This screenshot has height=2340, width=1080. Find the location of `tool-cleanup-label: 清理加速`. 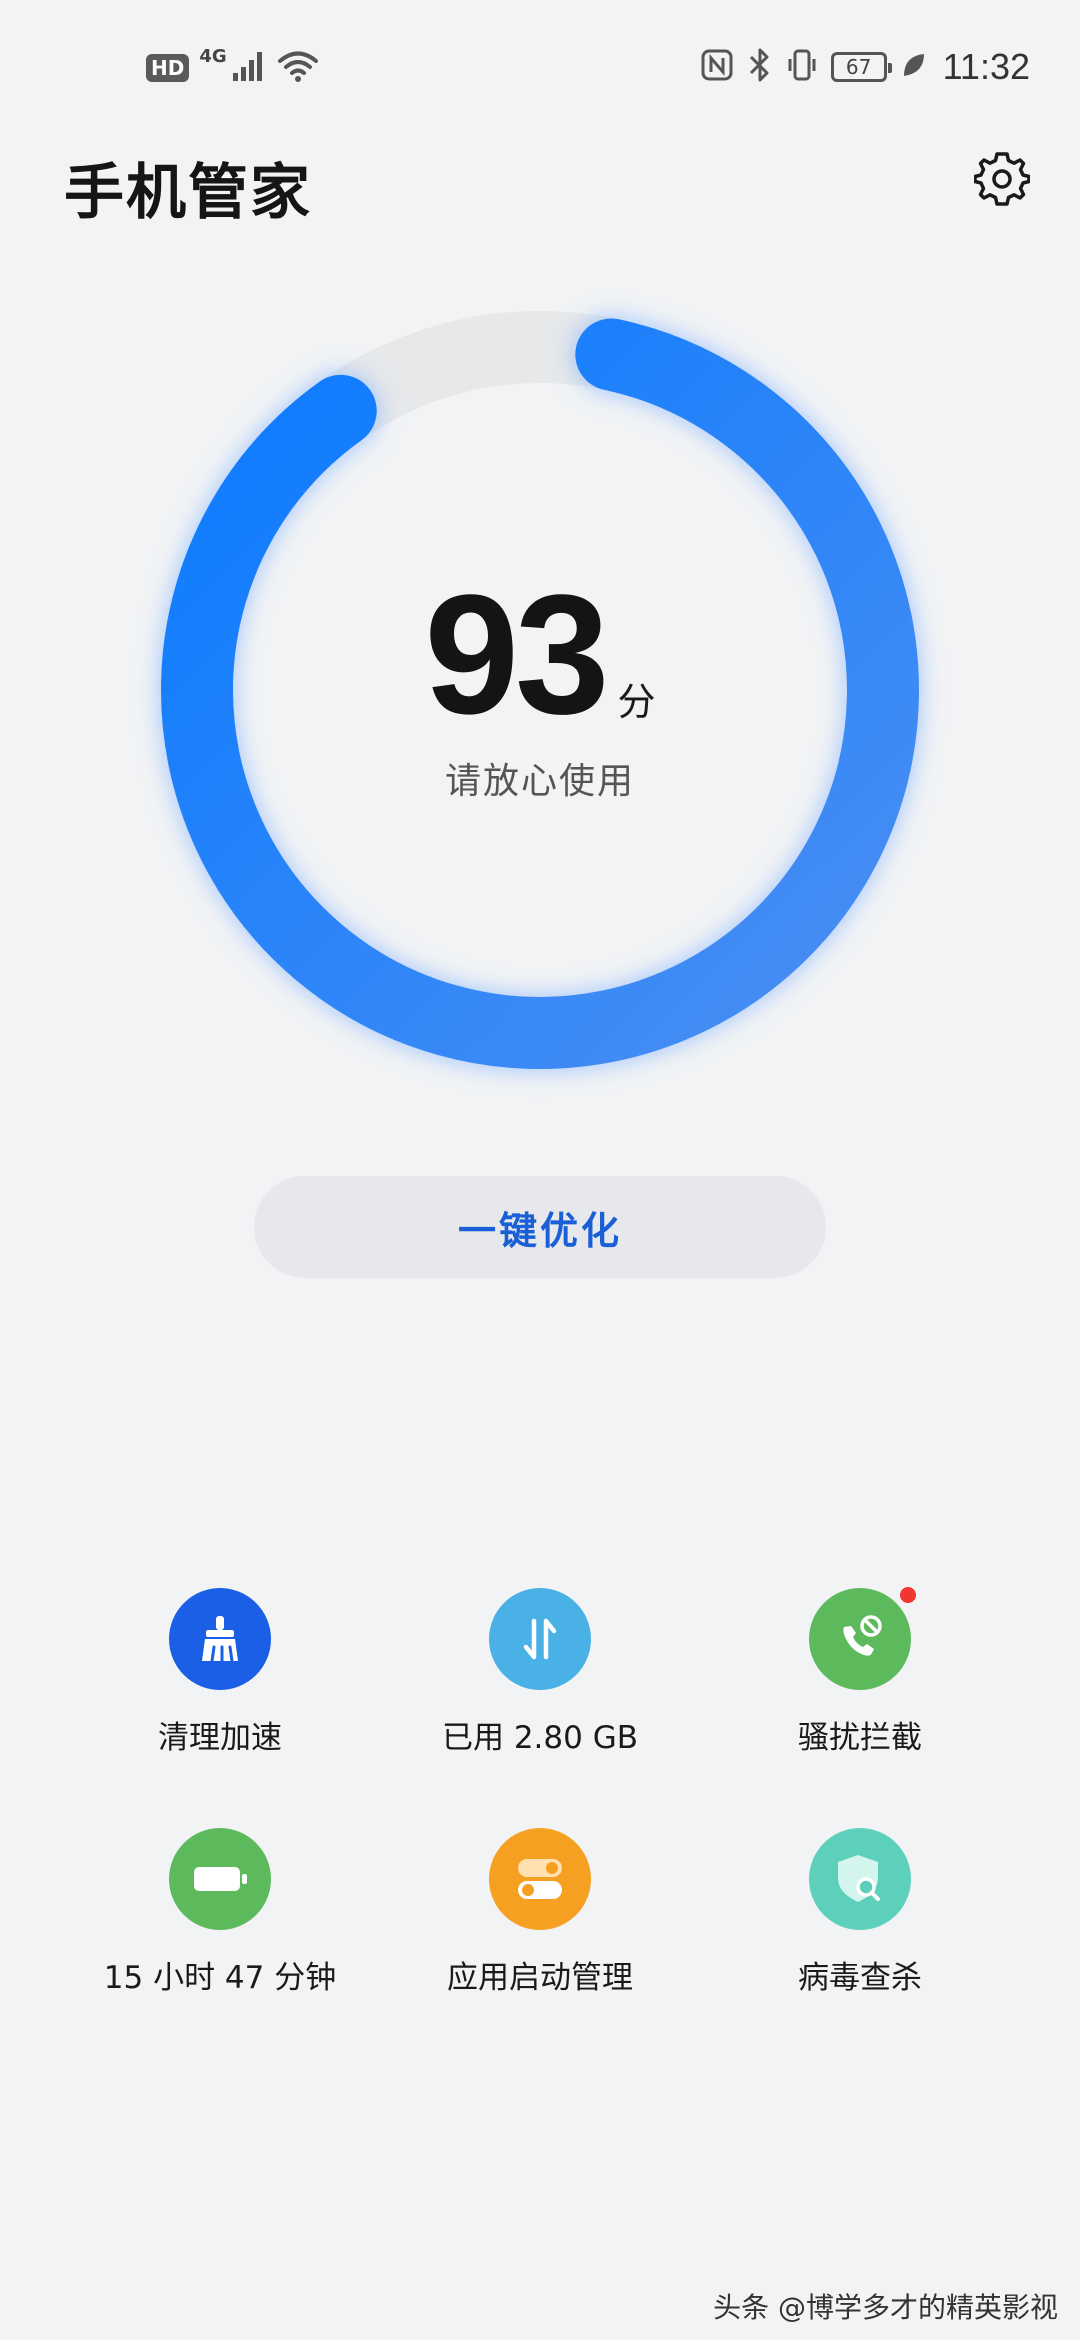

tool-cleanup-label: 清理加速 is located at coordinates (220, 1738).